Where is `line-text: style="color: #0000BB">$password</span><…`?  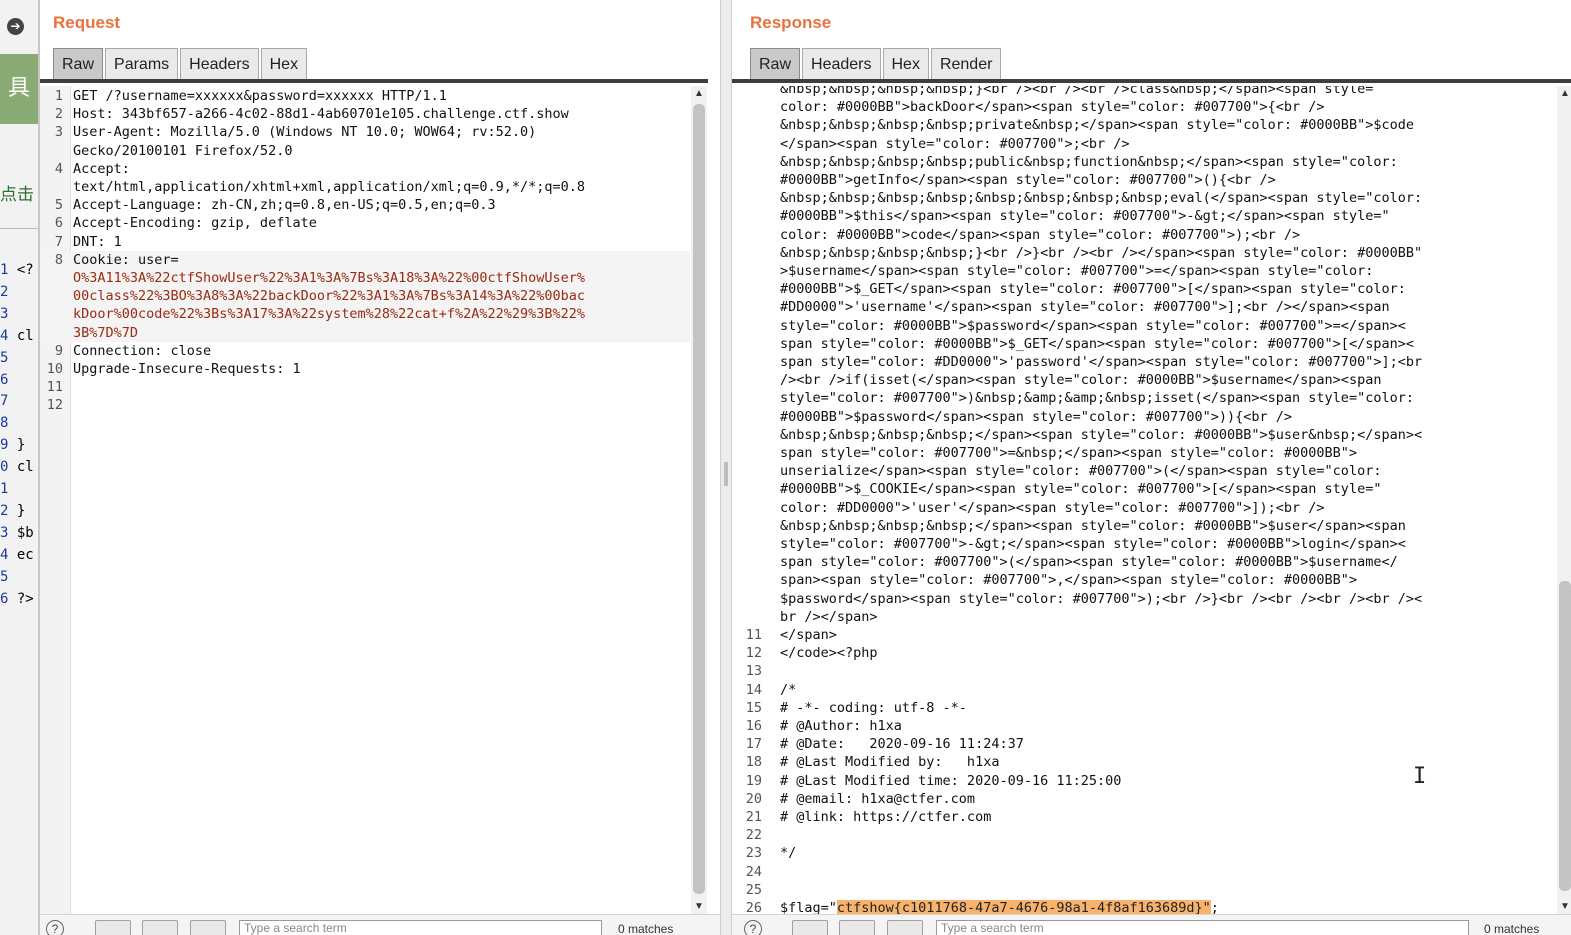 line-text: style="color: #0000BB">$password</span><… is located at coordinates (1093, 325).